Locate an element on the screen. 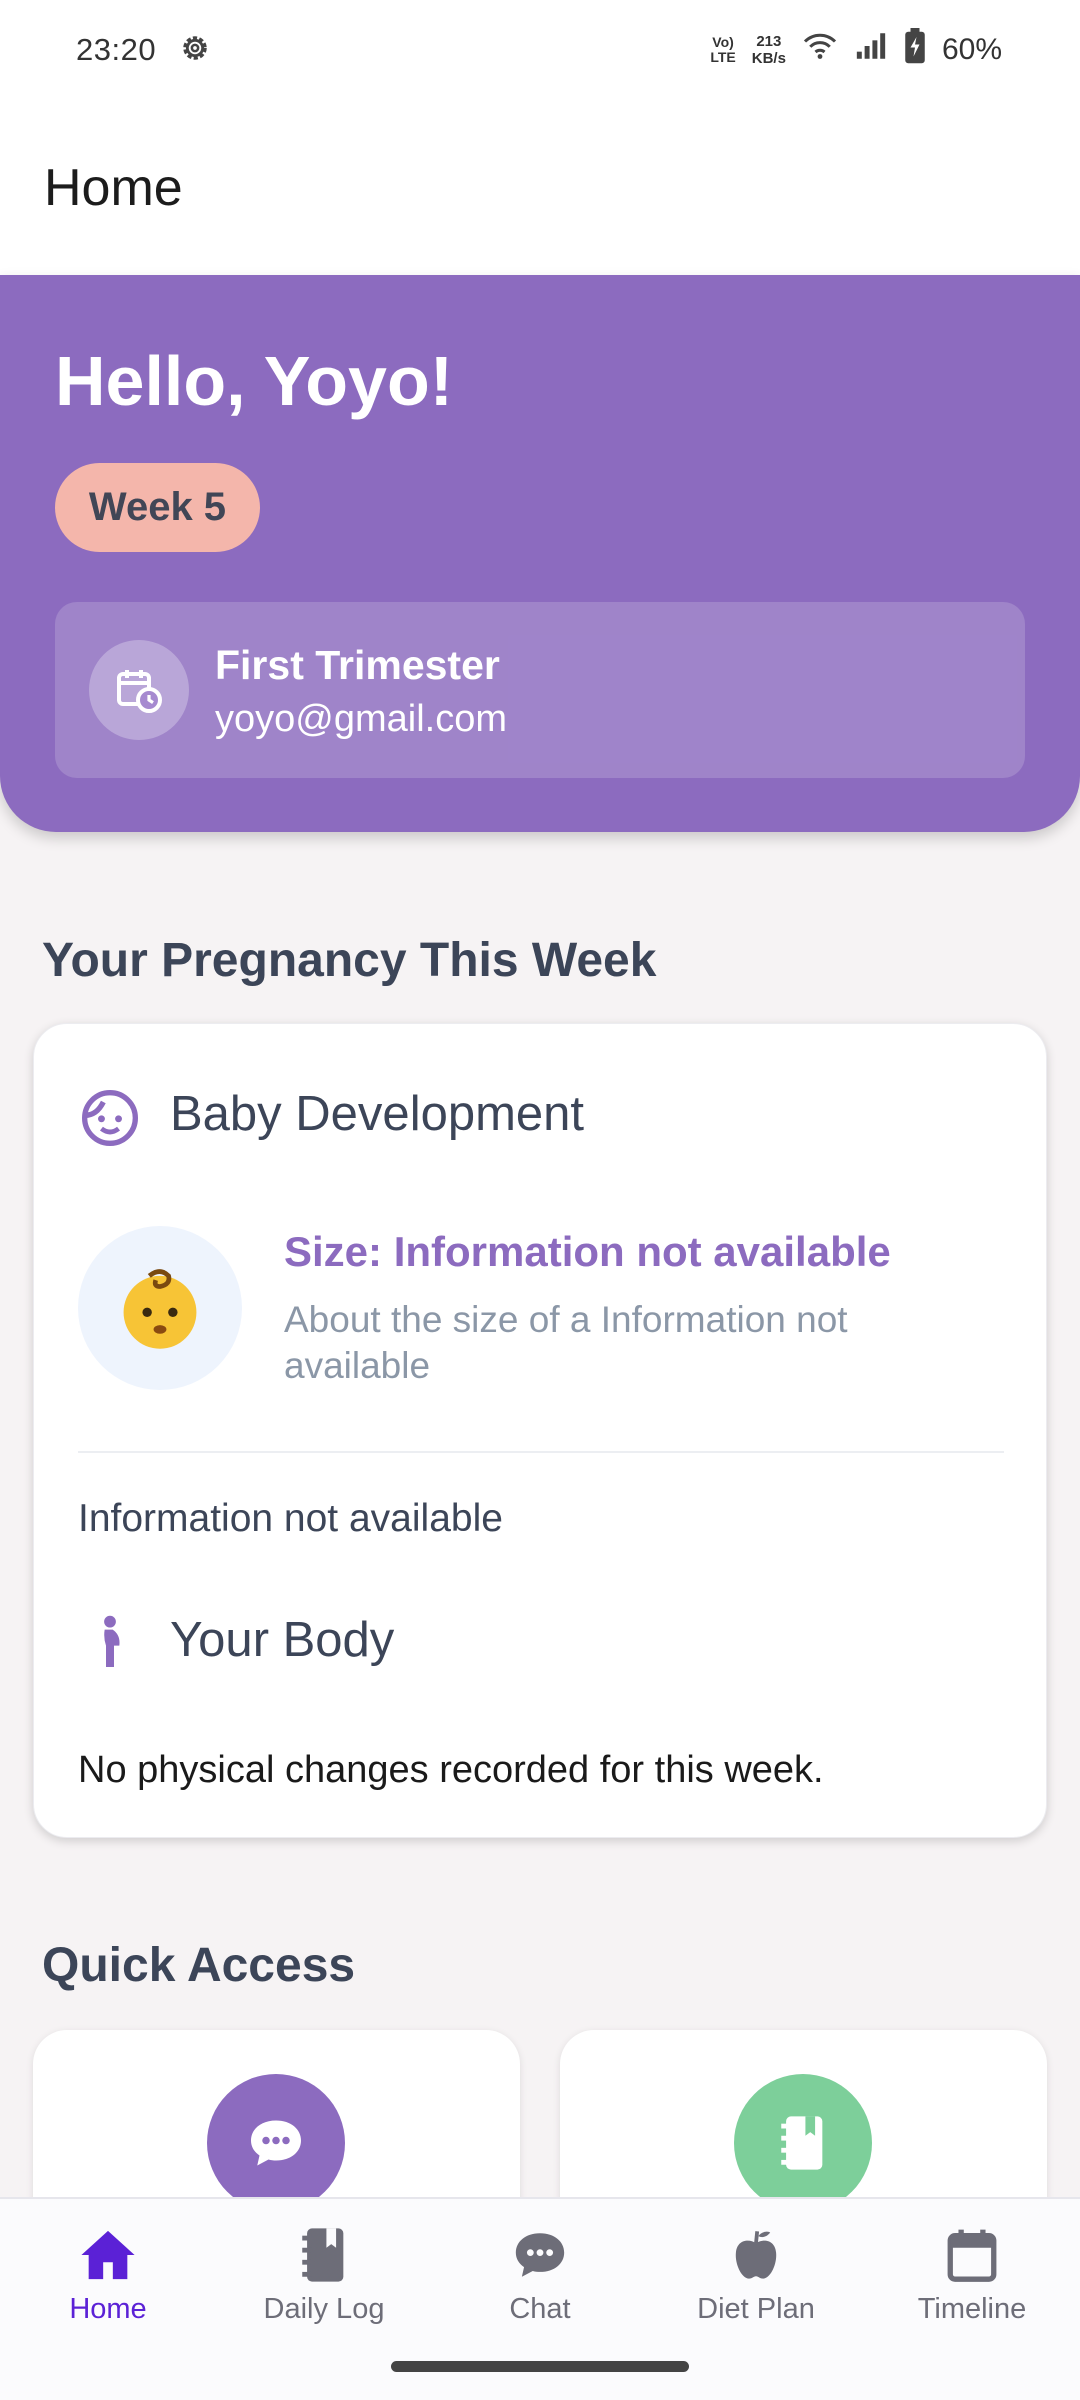 The image size is (1080, 2400). user-email: yoyo@gmail.com is located at coordinates (361, 719).